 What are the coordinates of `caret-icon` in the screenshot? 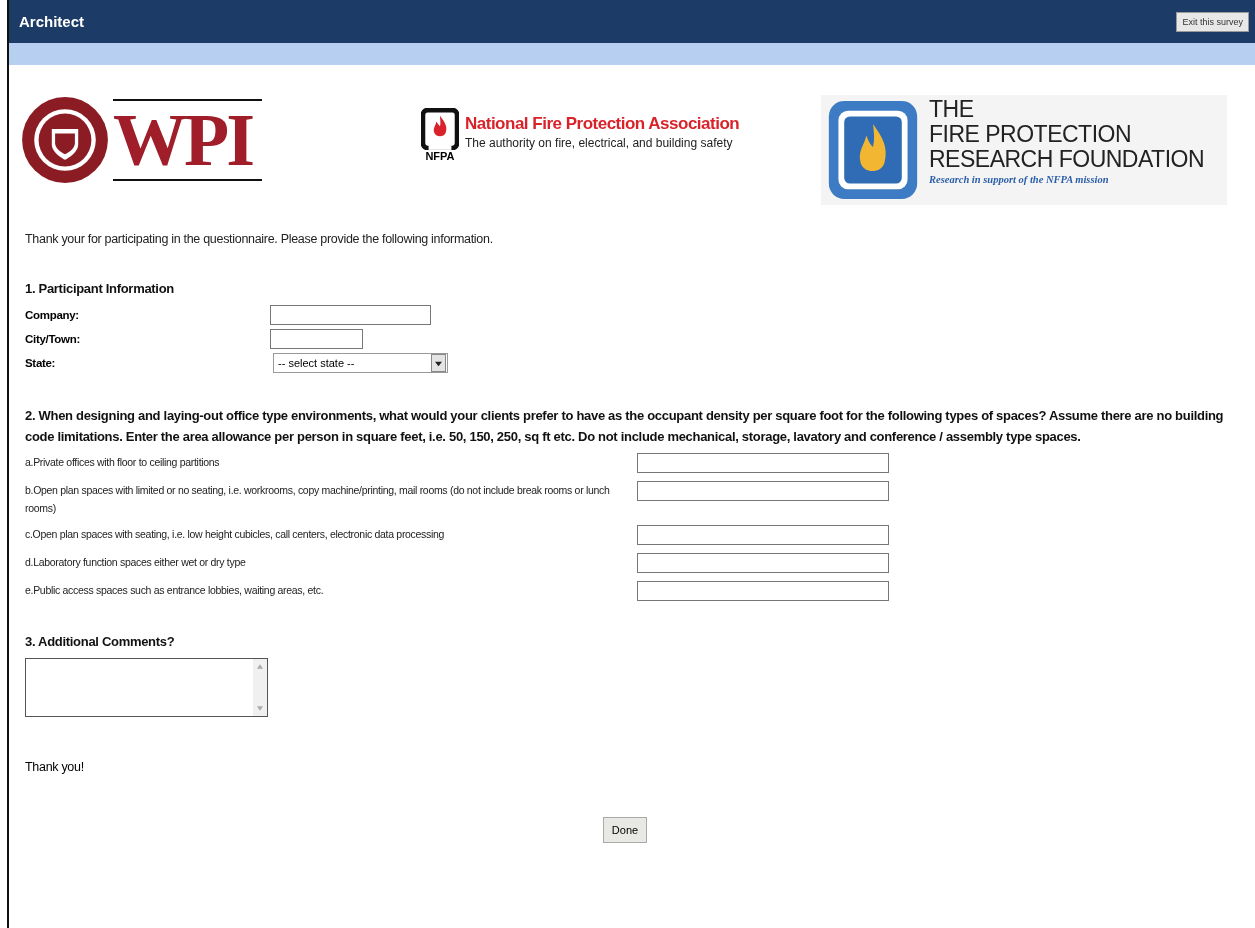 It's located at (438, 363).